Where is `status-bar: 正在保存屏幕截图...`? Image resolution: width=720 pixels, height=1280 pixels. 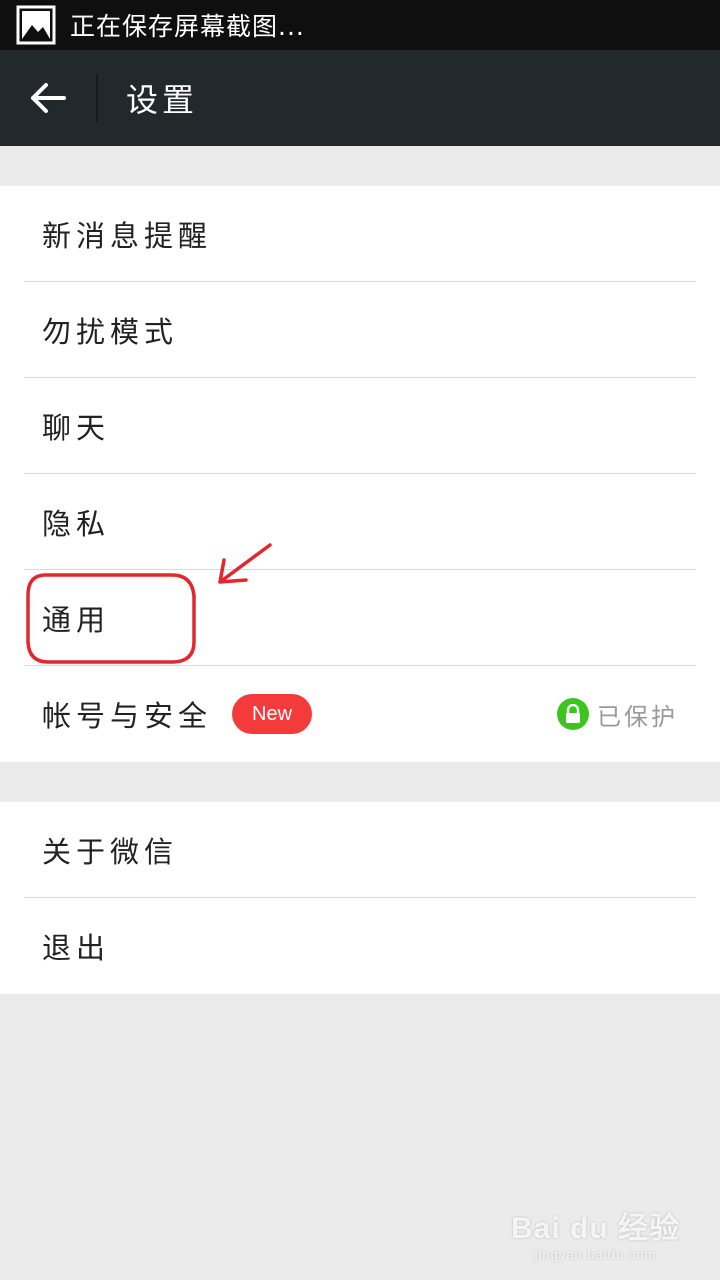 status-bar: 正在保存屏幕截图... is located at coordinates (360, 25).